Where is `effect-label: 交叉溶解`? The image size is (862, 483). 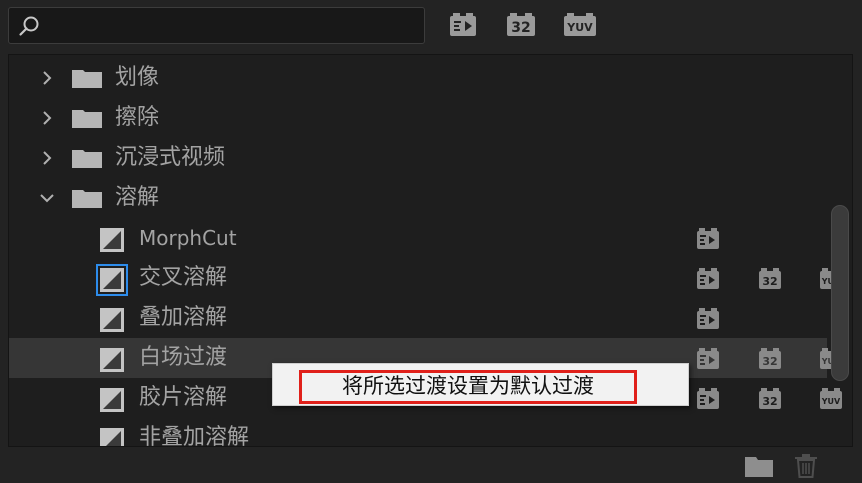
effect-label: 交叉溶解 is located at coordinates (183, 277).